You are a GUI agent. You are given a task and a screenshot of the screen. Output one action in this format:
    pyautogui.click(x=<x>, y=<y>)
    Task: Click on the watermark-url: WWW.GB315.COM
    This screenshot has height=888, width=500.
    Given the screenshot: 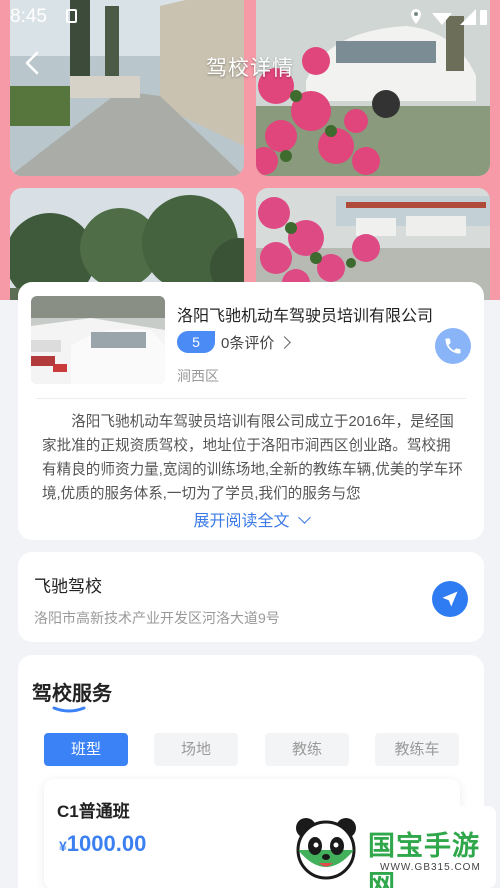 What is the action you would take?
    pyautogui.click(x=430, y=867)
    